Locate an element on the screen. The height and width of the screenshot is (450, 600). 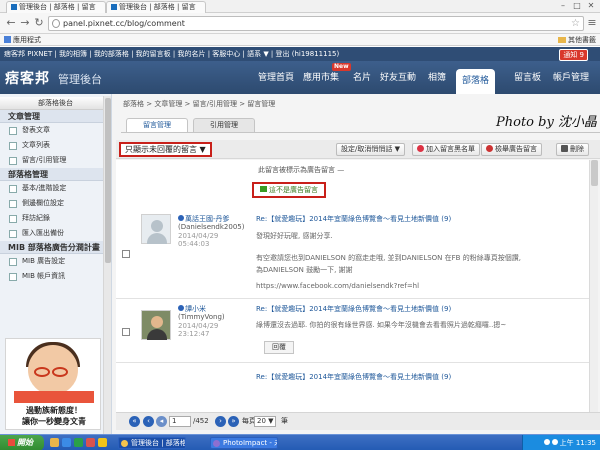
sidebar-item-visits: 拜訪紀錄 is located at coordinates (55, 218).